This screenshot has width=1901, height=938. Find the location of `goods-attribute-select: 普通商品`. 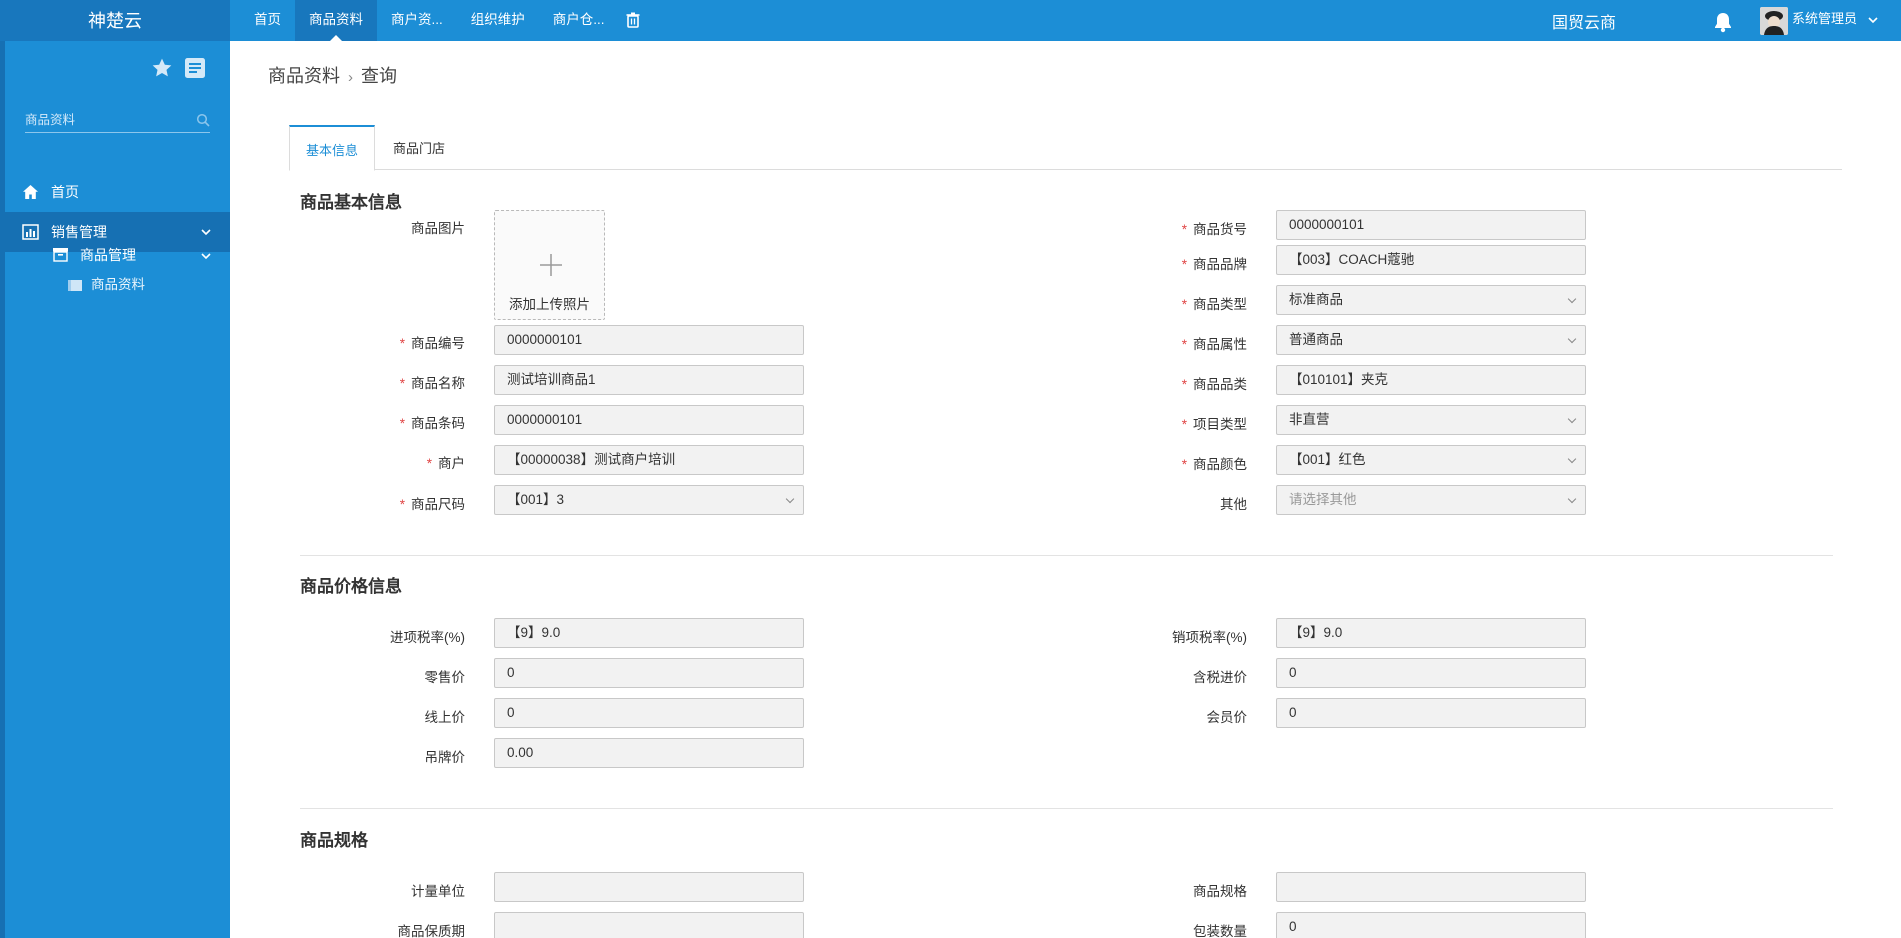

goods-attribute-select: 普通商品 is located at coordinates (1431, 340).